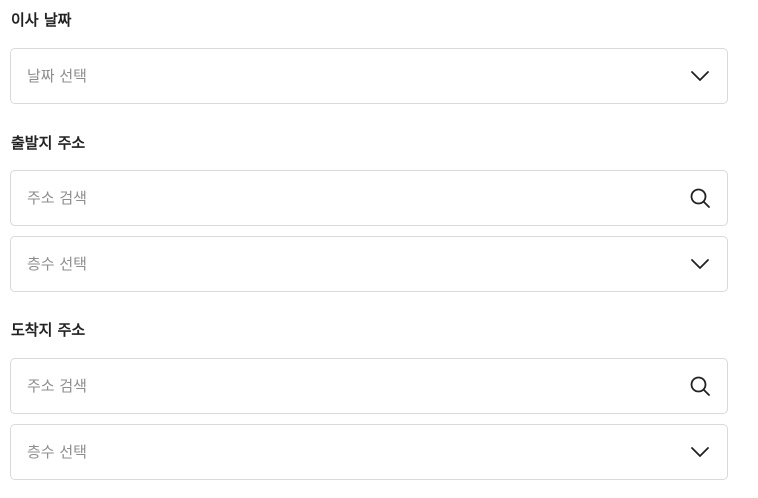  What do you see at coordinates (41, 20) in the screenshot?
I see `move-date-label: 이사 날짜` at bounding box center [41, 20].